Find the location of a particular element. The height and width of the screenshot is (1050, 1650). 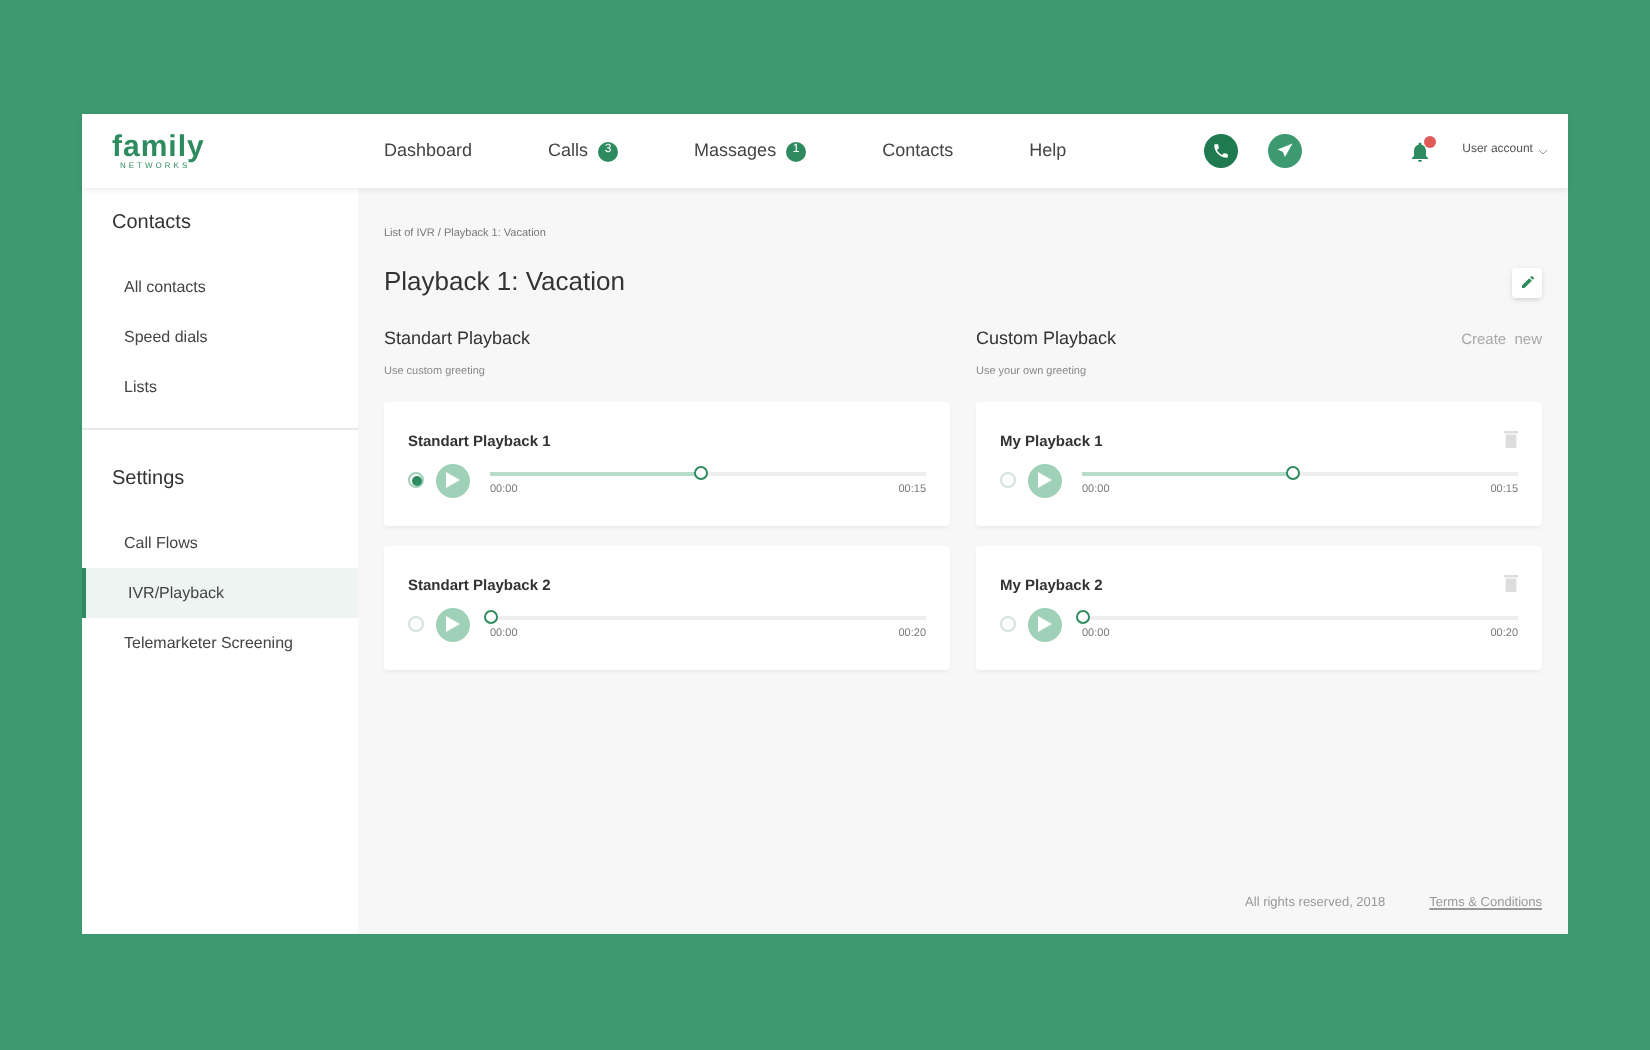

send-button is located at coordinates (1285, 151).